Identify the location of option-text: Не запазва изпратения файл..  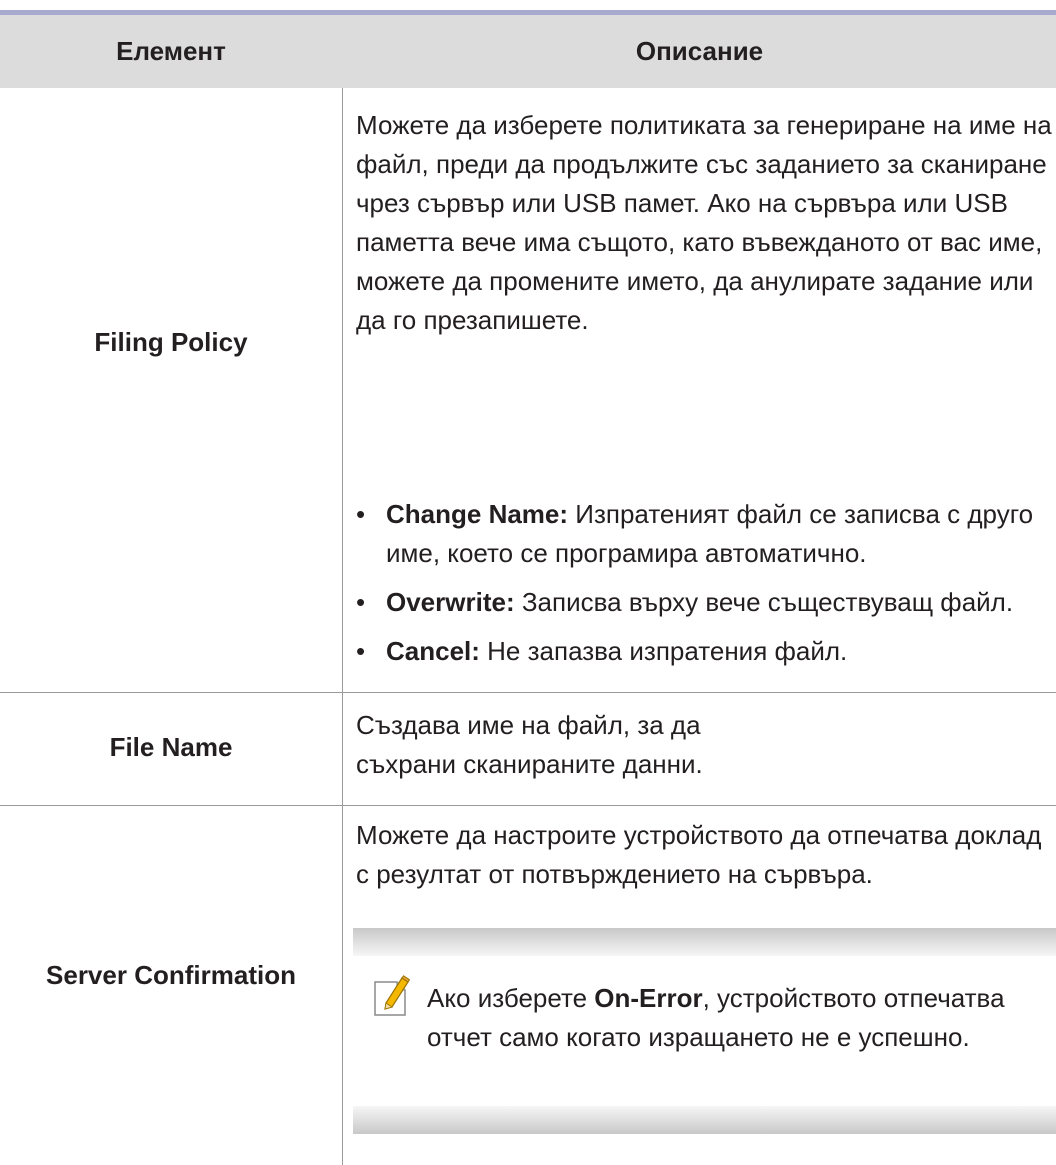
(667, 651).